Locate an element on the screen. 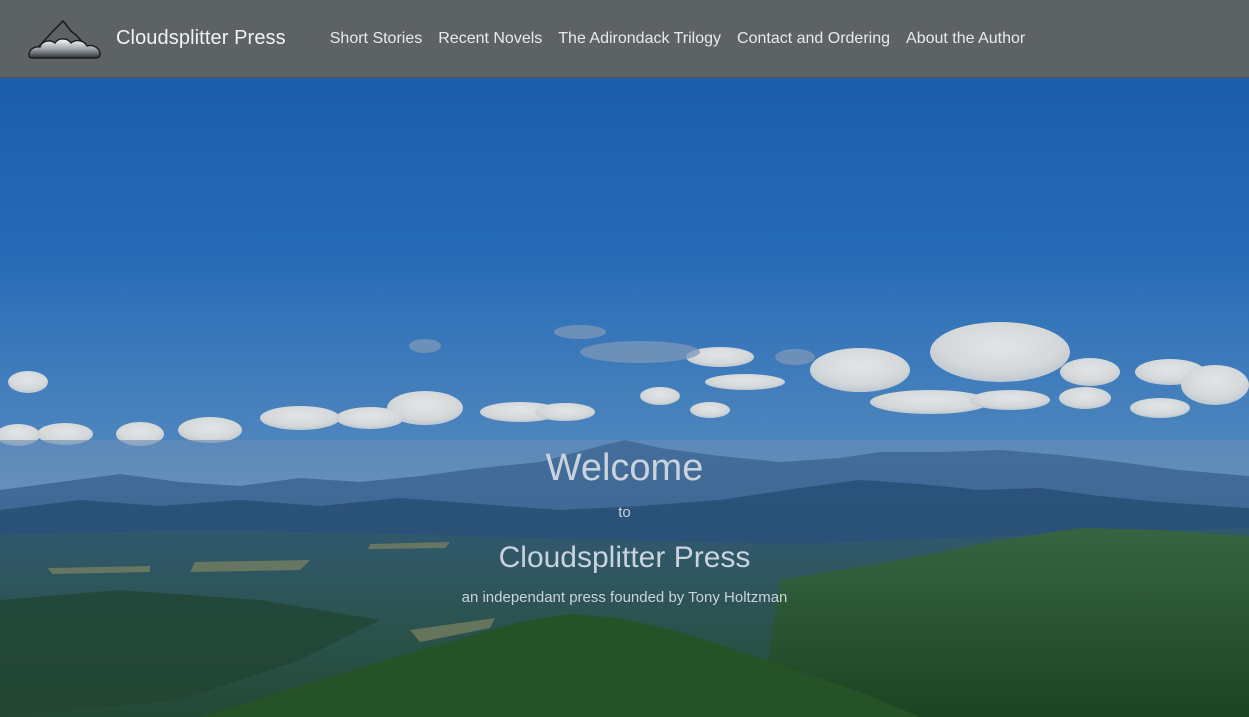  hero-press-title: Cloudsplitter Press is located at coordinates (624, 557).